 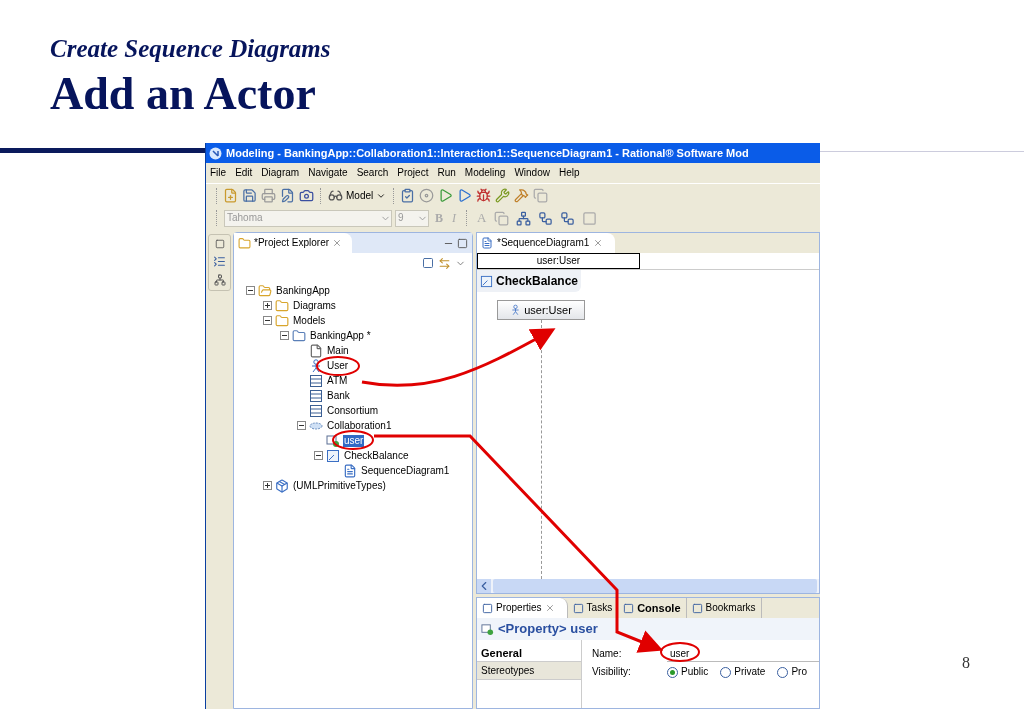 What do you see at coordinates (244, 173) in the screenshot?
I see `menu-item: Edit` at bounding box center [244, 173].